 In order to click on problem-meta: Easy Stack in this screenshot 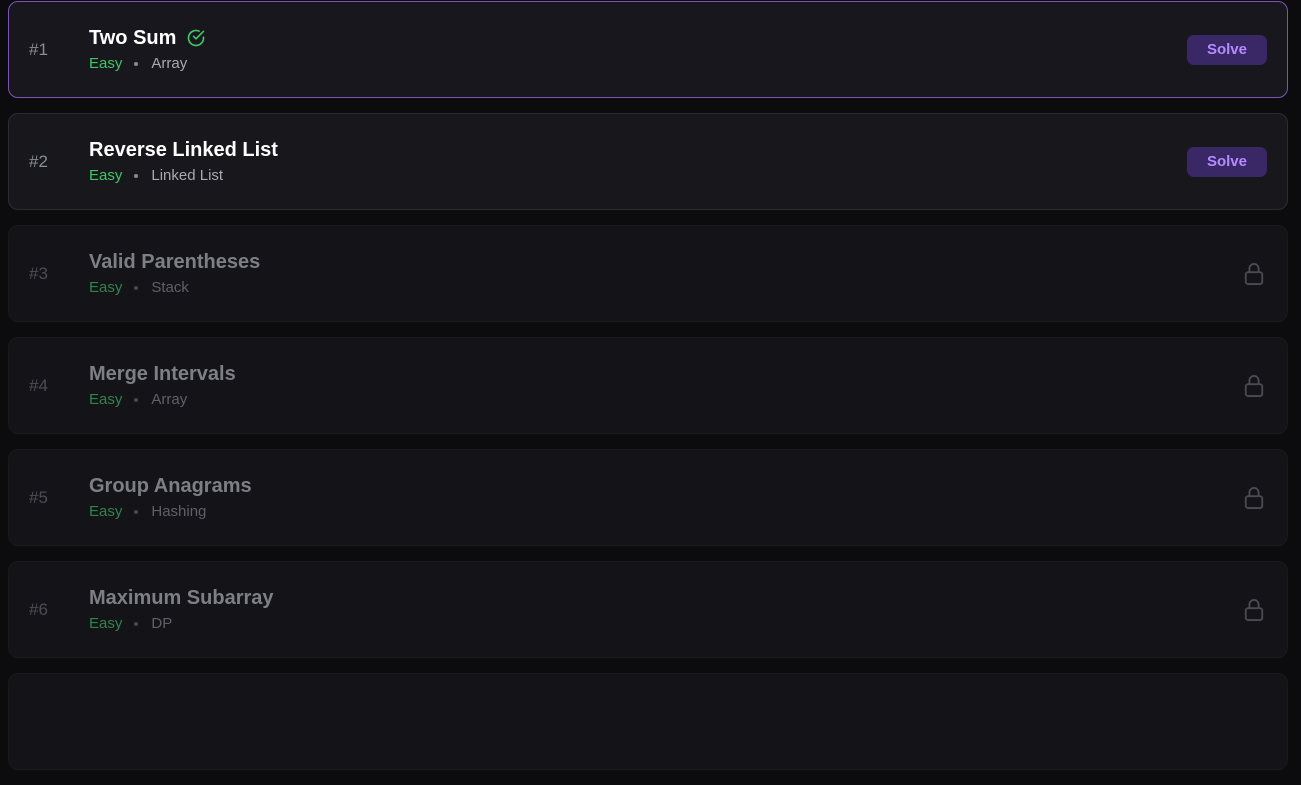, I will do `click(174, 287)`.